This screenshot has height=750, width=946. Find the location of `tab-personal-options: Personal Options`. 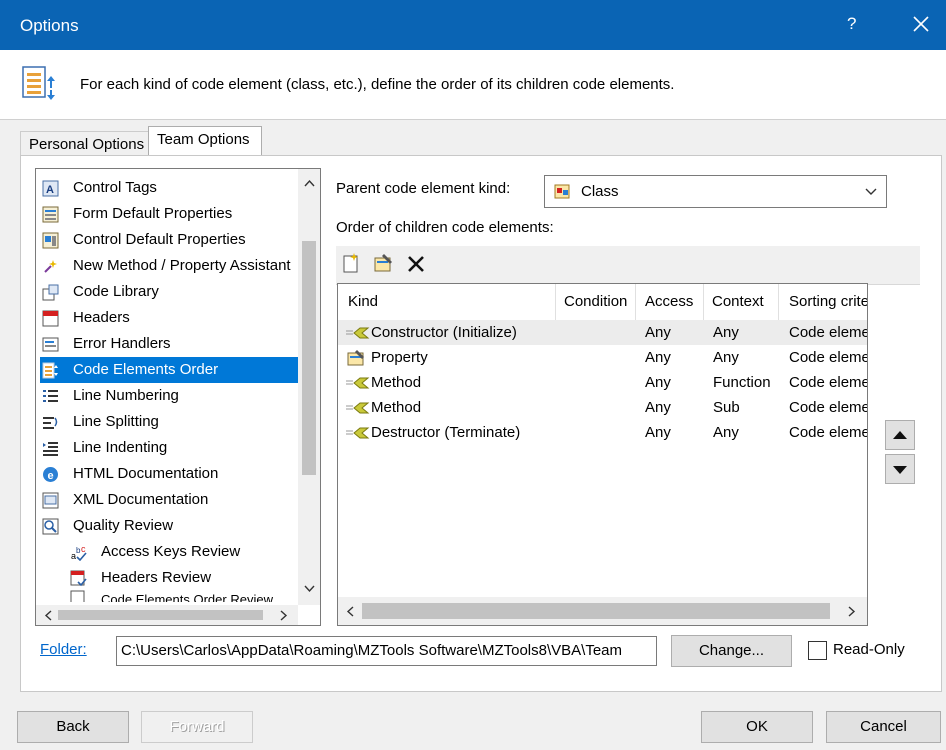

tab-personal-options: Personal Options is located at coordinates (87, 143).